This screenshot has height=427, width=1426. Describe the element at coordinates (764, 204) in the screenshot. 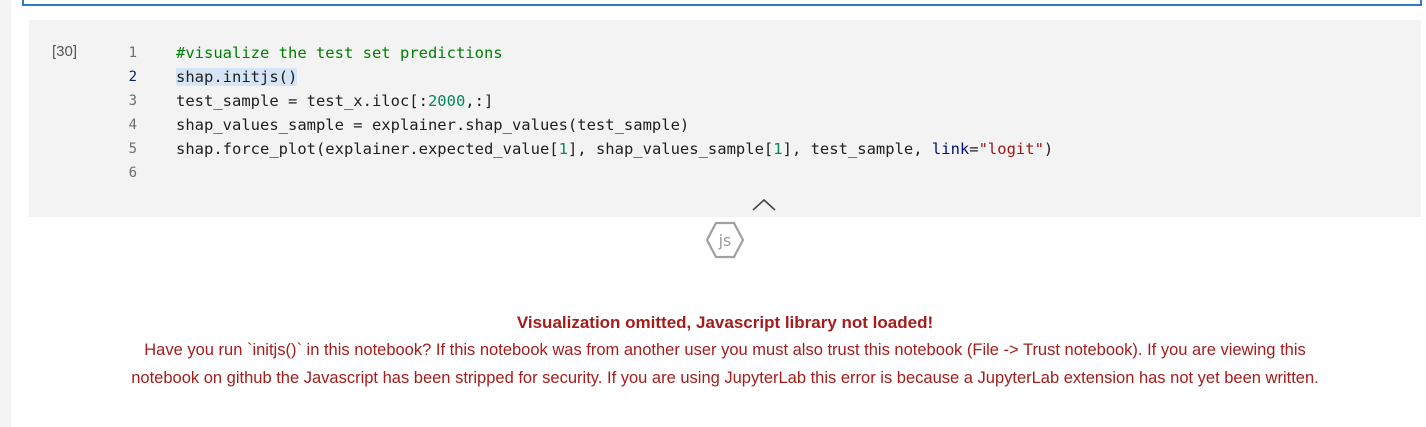

I see `chevron-up-icon` at that location.